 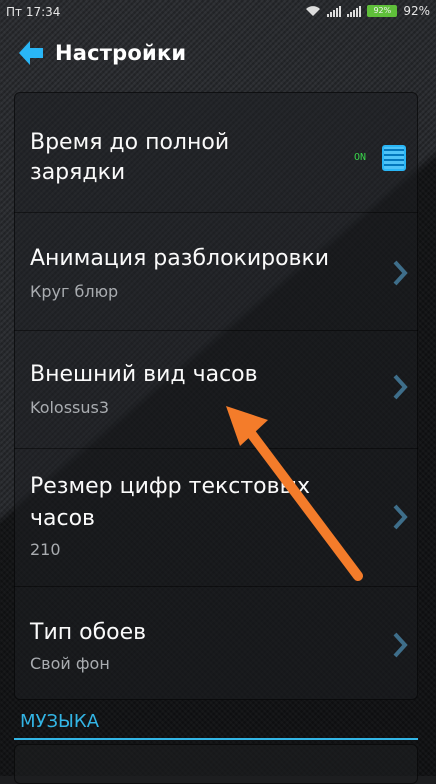 I want to click on setting-wallpaper-type: Тип обоев Свой фон, so click(x=216, y=643).